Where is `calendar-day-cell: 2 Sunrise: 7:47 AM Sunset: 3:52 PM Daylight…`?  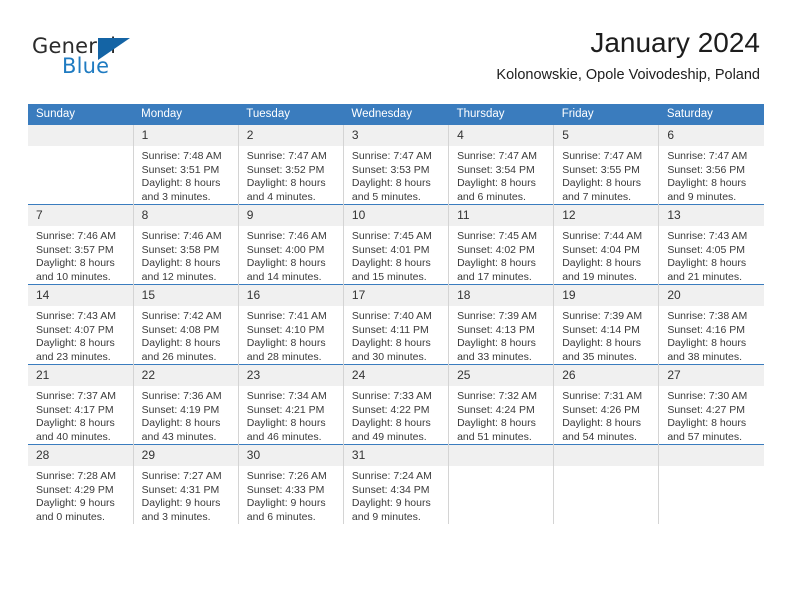 calendar-day-cell: 2 Sunrise: 7:47 AM Sunset: 3:52 PM Daylight… is located at coordinates (291, 165).